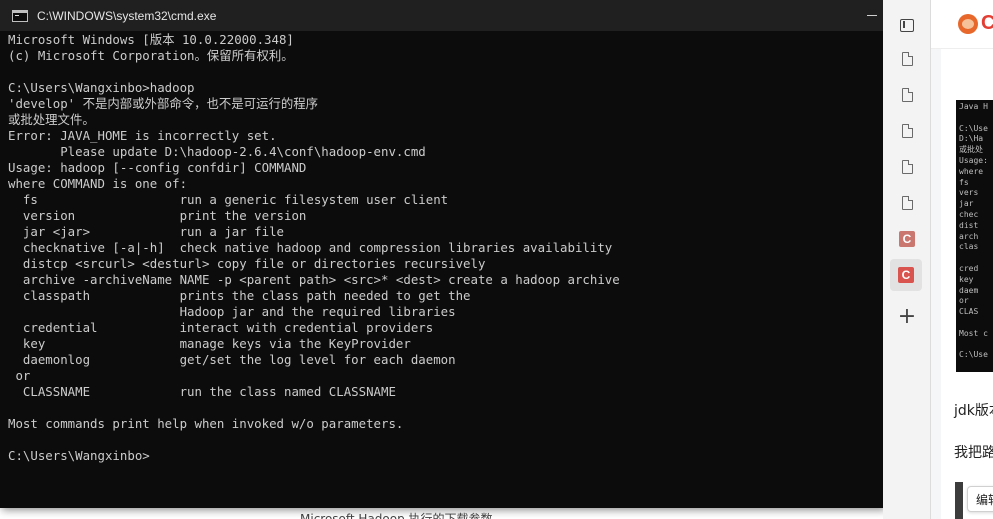 This screenshot has height=519, width=993. What do you see at coordinates (19, 375) in the screenshot?
I see `console-line: or` at bounding box center [19, 375].